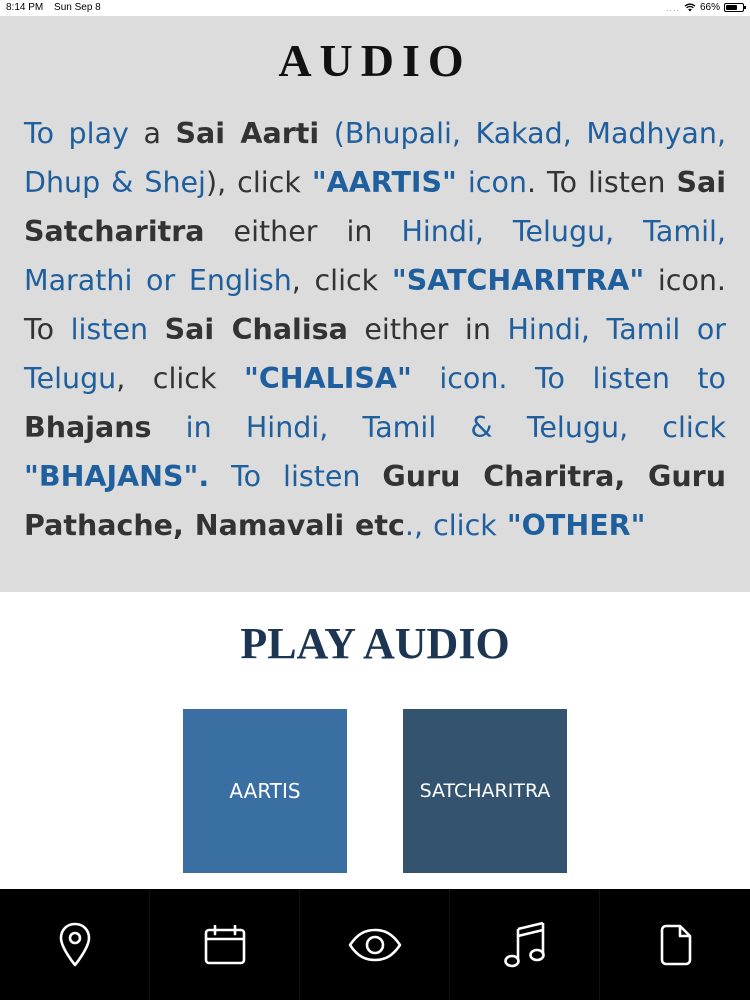 This screenshot has width=750, height=1000. I want to click on intro-text-segment: . To listen, so click(601, 182).